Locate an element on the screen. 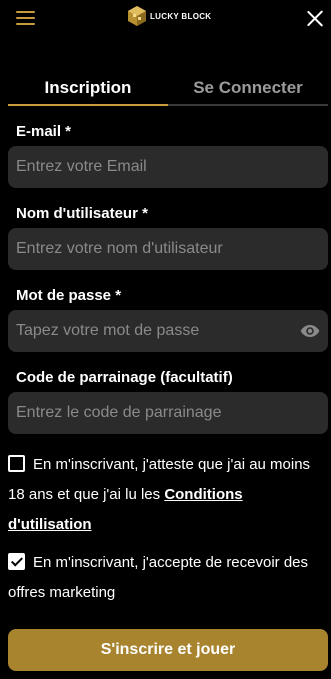 This screenshot has height=679, width=331. password-field is located at coordinates (168, 331).